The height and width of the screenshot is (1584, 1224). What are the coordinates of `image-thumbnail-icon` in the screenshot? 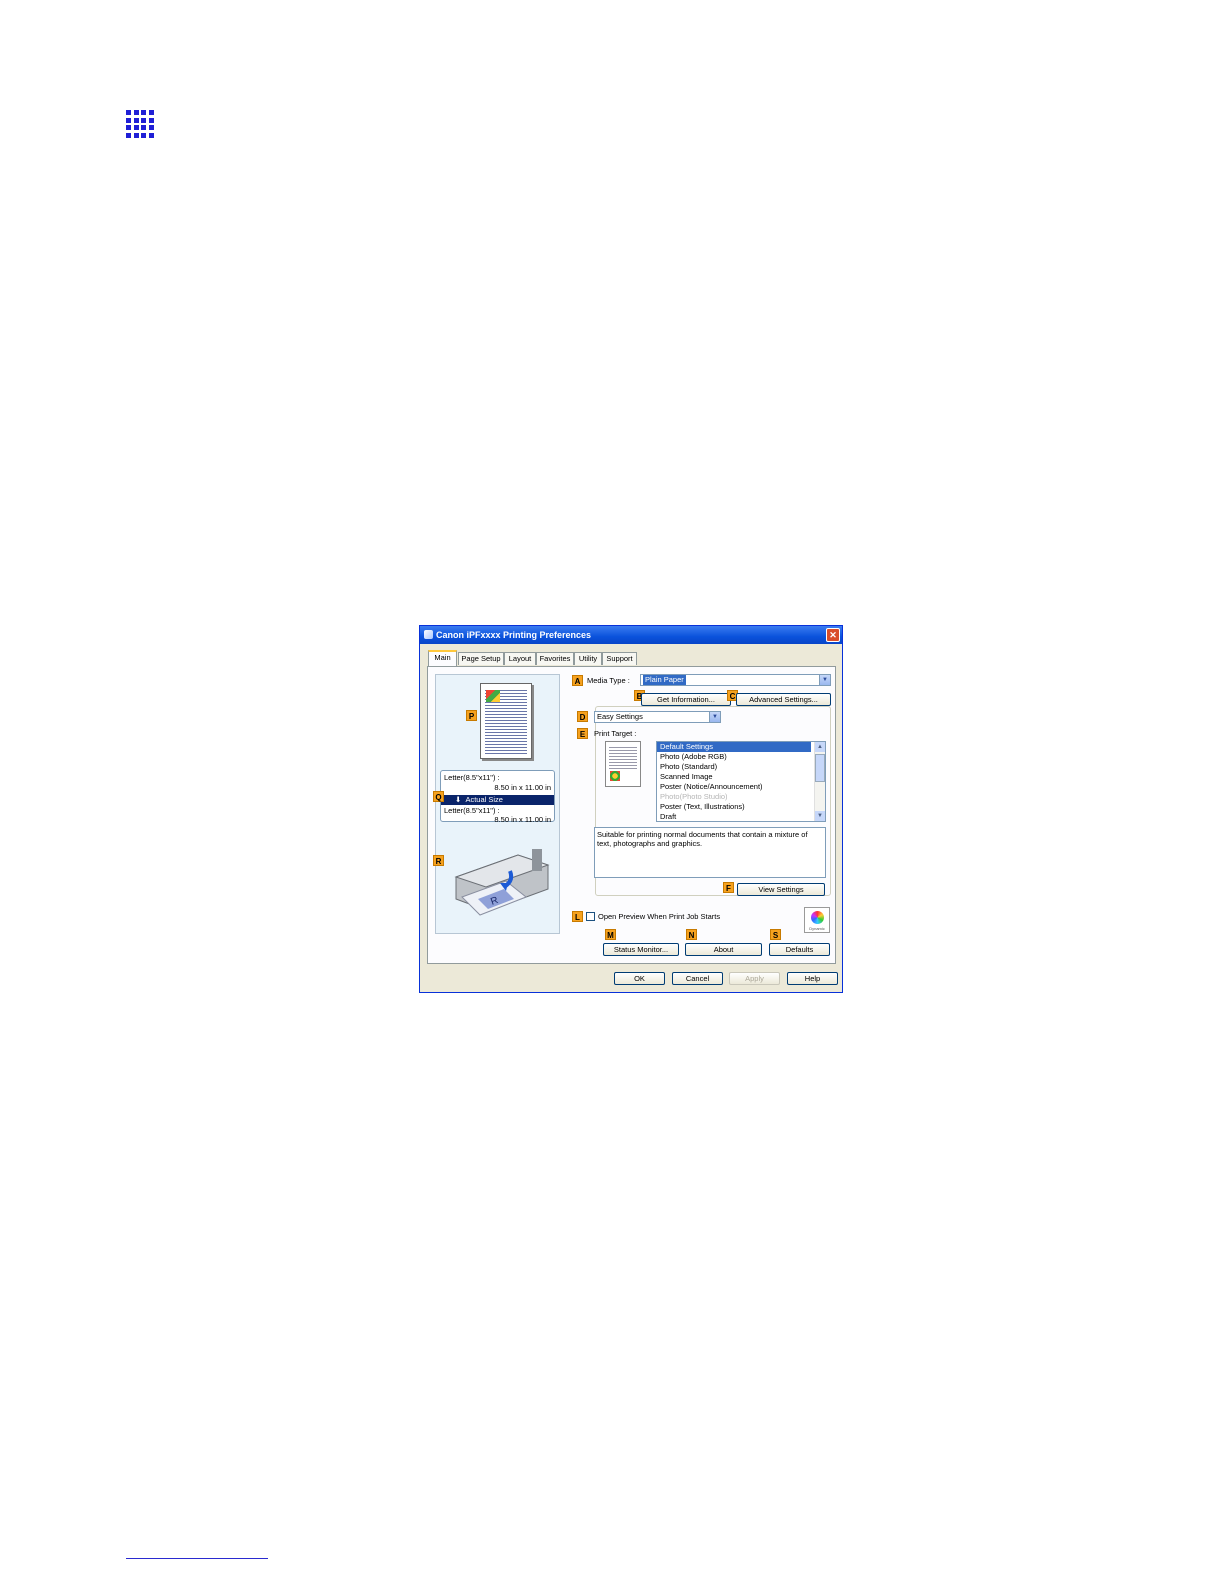 It's located at (493, 696).